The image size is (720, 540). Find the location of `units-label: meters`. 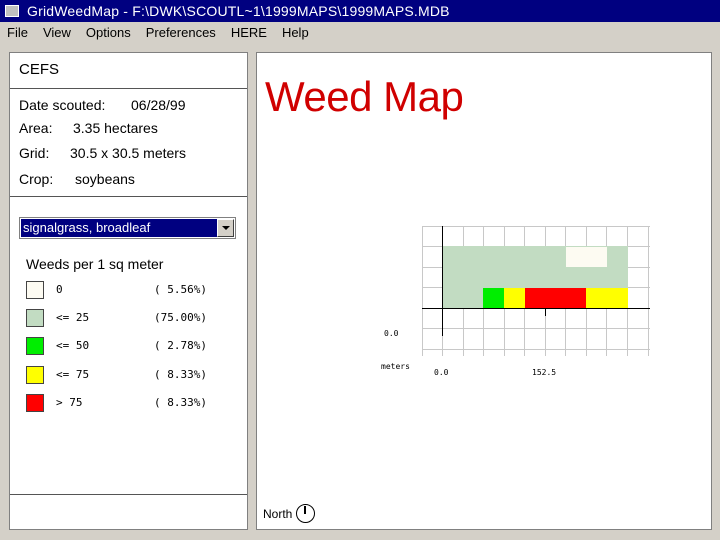

units-label: meters is located at coordinates (395, 366).